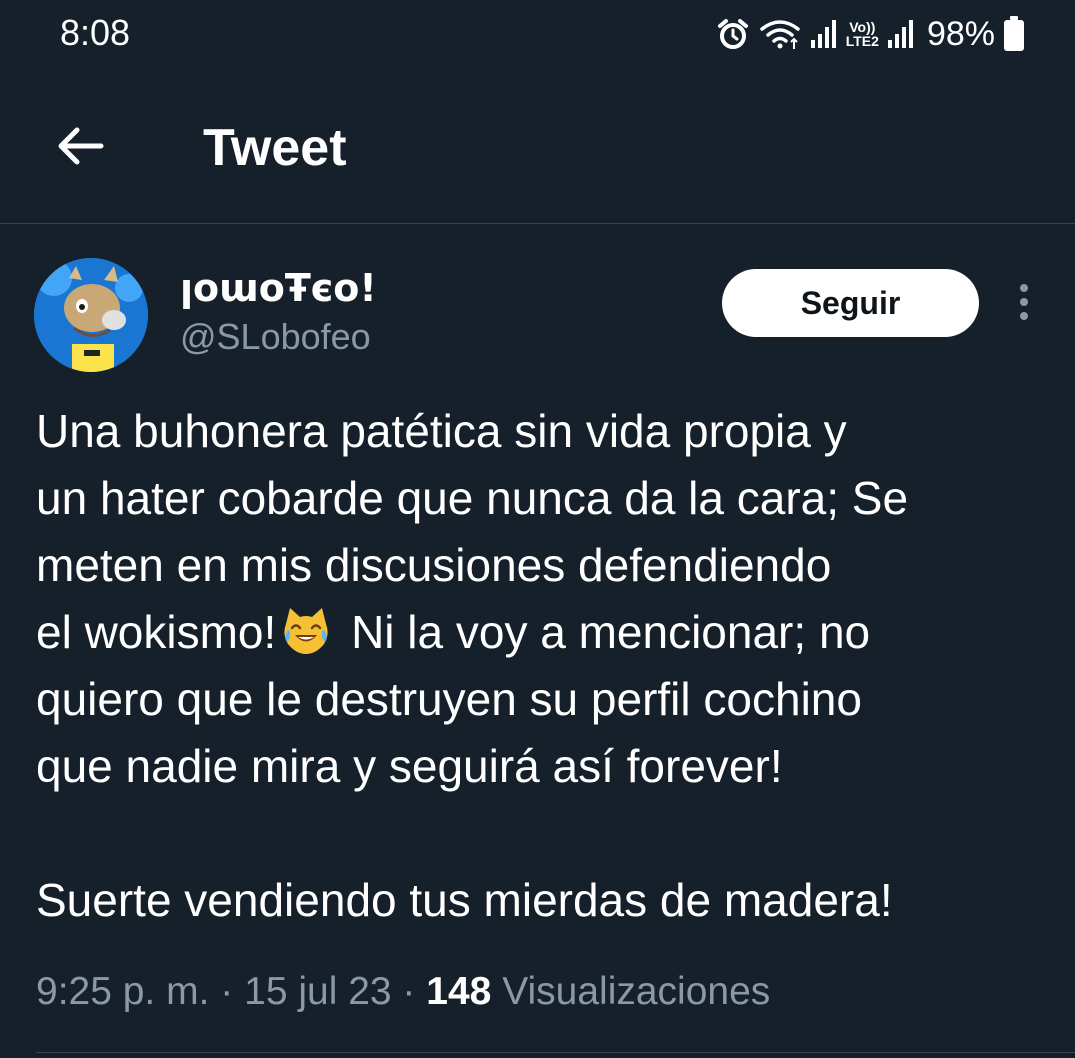 The image size is (1075, 1058). Describe the element at coordinates (1014, 34) in the screenshot. I see `battery-icon` at that location.